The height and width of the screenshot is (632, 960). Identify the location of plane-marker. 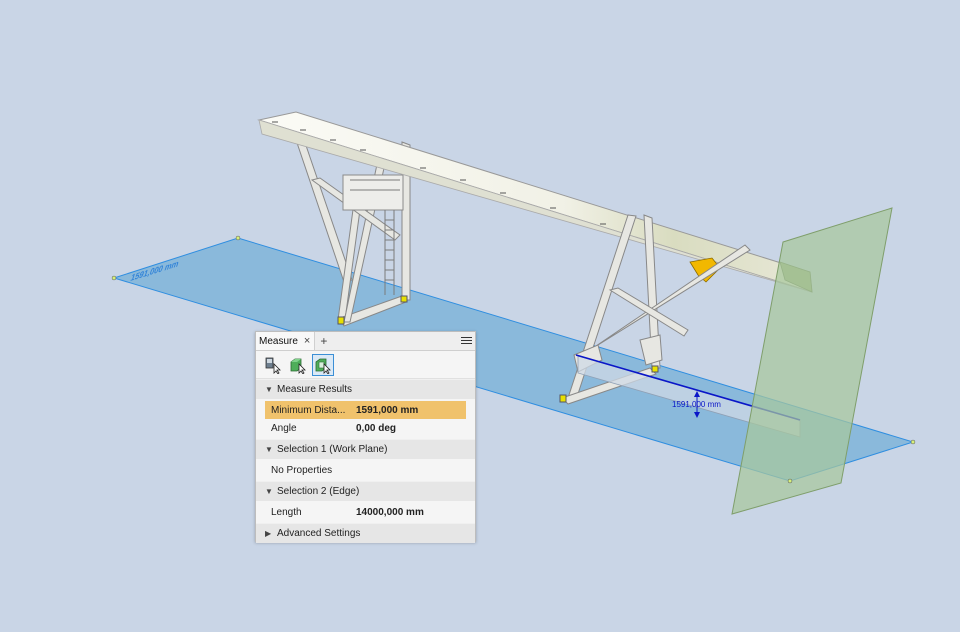
(790, 481).